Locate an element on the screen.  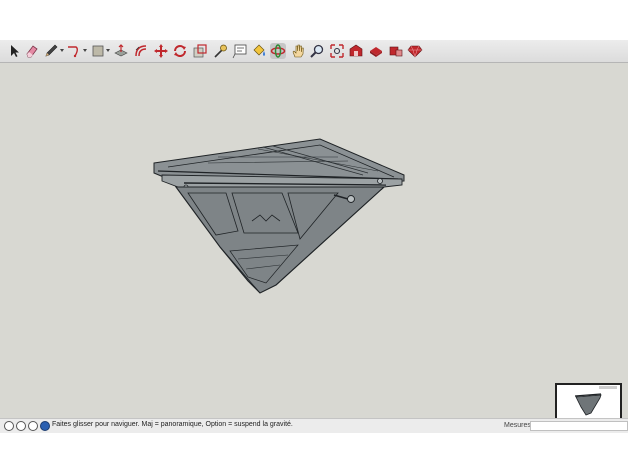
arc-icon is located at coordinates (73, 52).